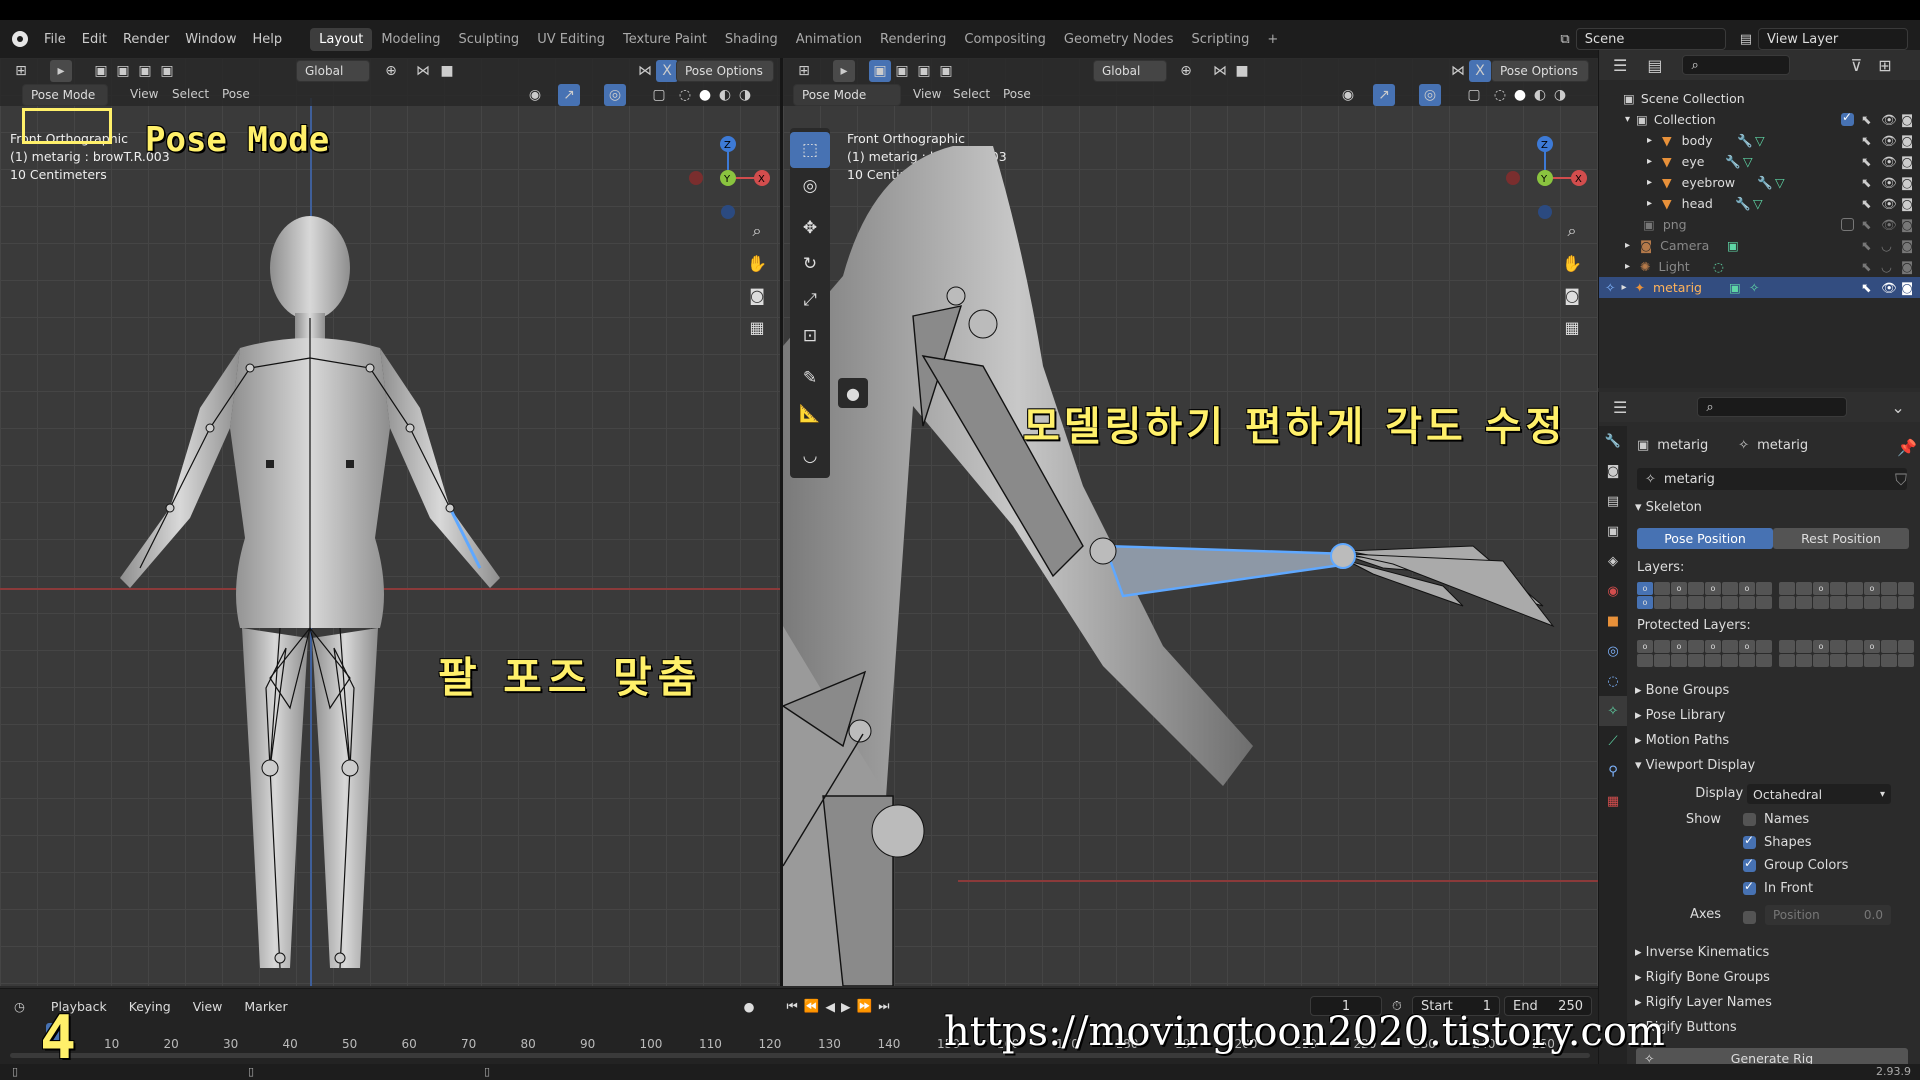  I want to click on tool-tab-icon: 🔧, so click(1613, 441).